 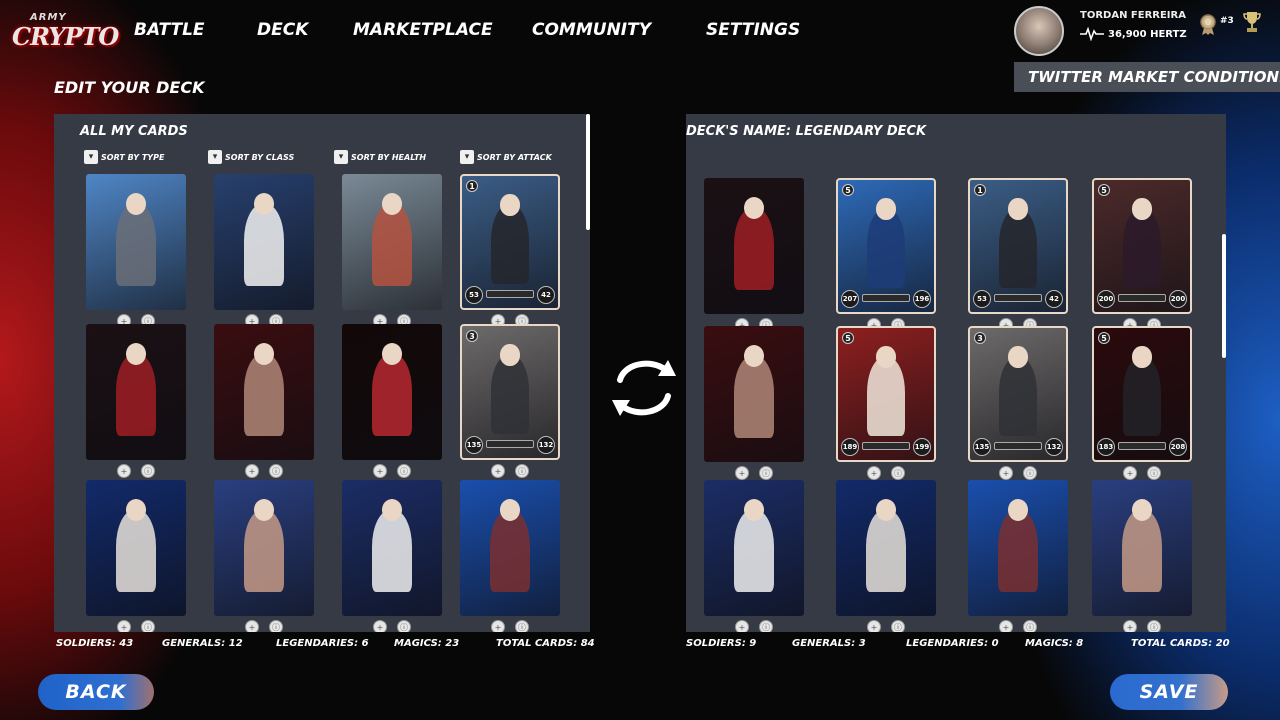 I want to click on swap-arrows-icon, so click(x=644, y=388).